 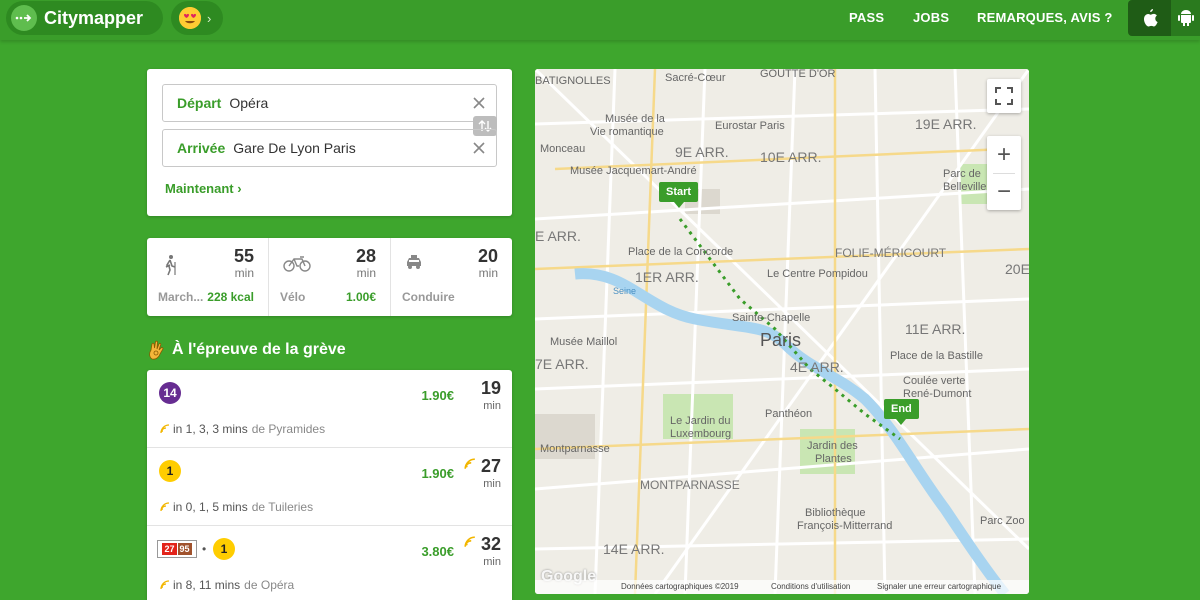 I want to click on departure-field: Départ Opéra, so click(x=329, y=103).